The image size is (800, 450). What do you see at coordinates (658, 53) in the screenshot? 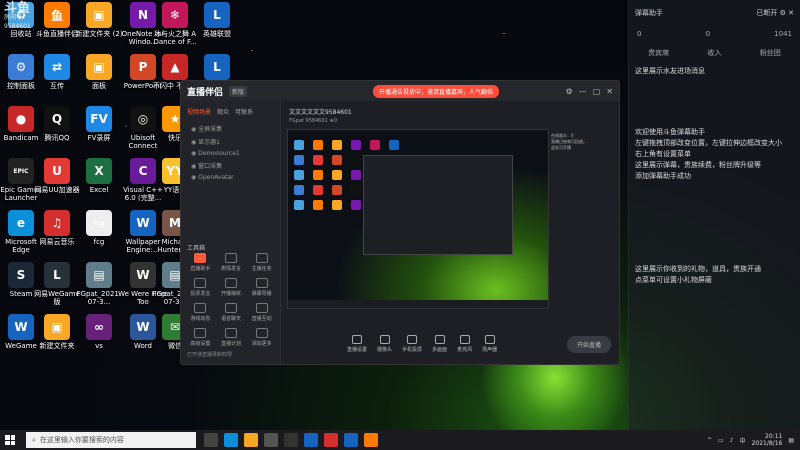
I see `tab-vip: 贵宾席` at bounding box center [658, 53].